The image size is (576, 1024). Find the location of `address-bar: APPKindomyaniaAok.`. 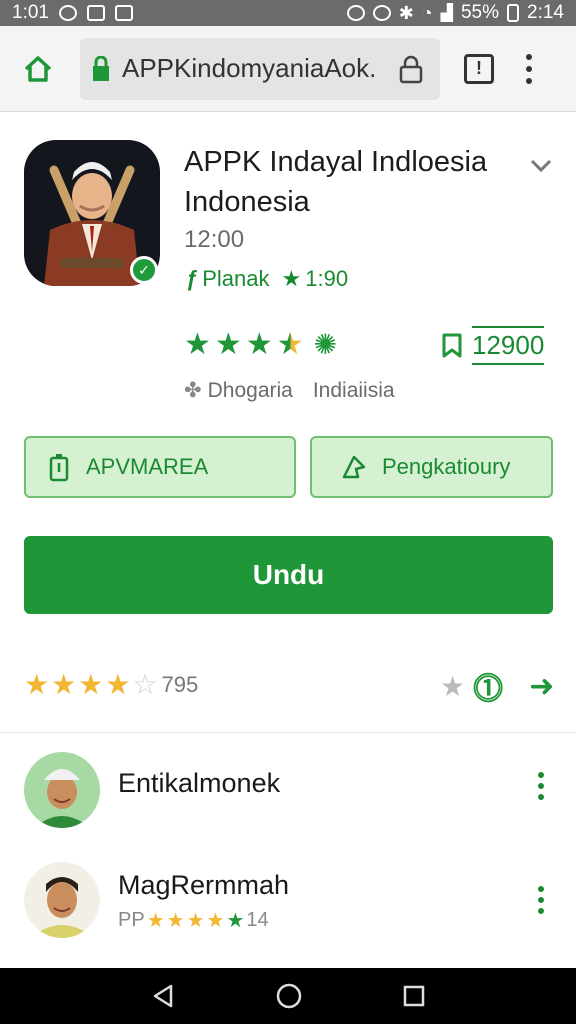

address-bar: APPKindomyaniaAok. is located at coordinates (260, 68).